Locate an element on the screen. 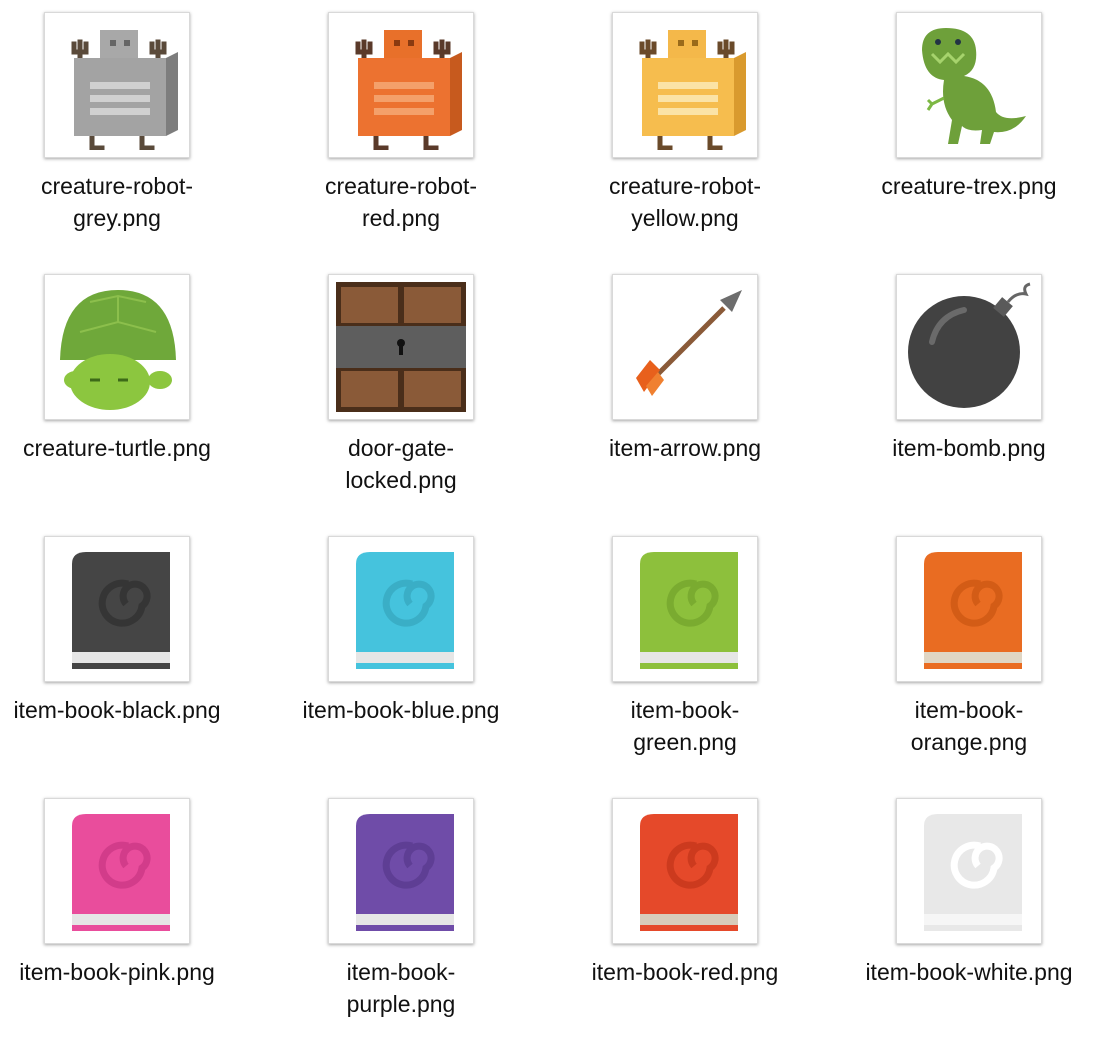  book-white-icon is located at coordinates (973, 872).